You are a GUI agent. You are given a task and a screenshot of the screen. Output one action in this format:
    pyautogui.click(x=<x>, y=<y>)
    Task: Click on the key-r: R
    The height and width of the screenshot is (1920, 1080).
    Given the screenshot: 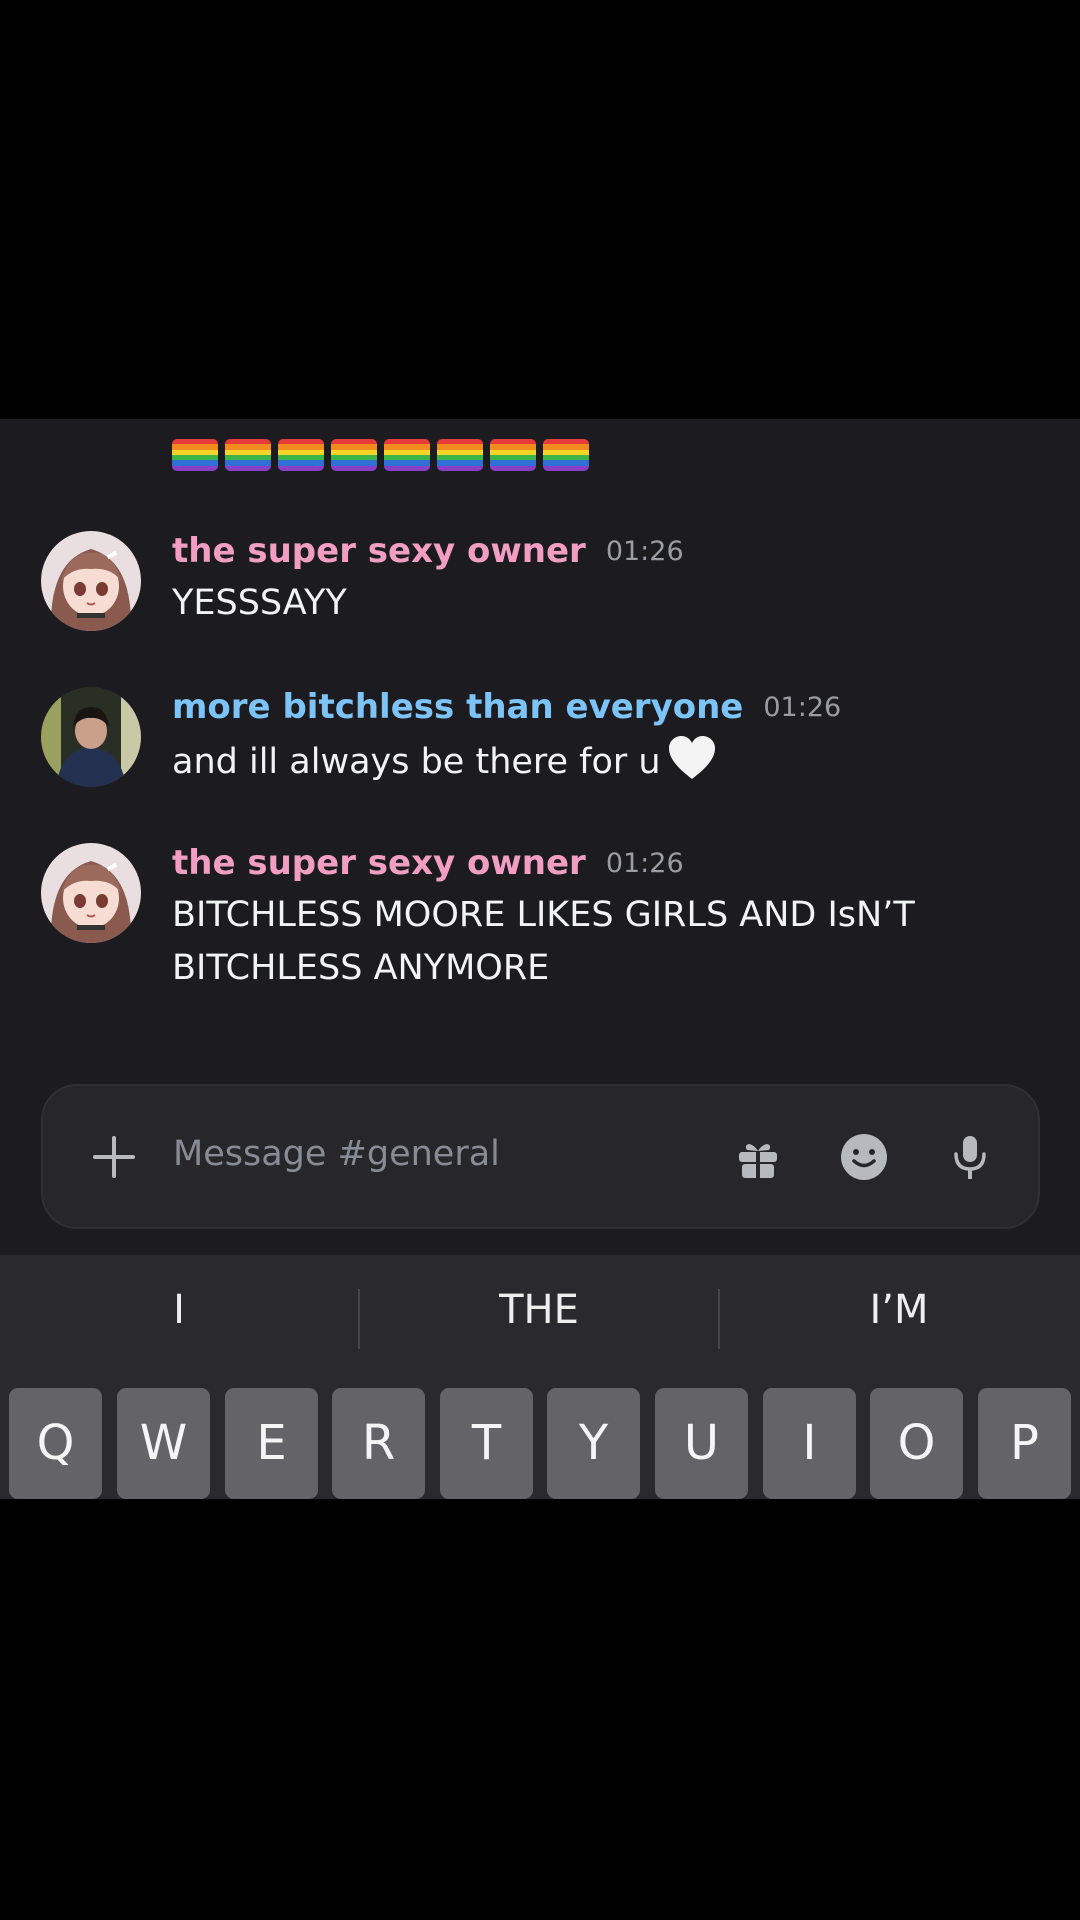 What is the action you would take?
    pyautogui.click(x=378, y=1443)
    